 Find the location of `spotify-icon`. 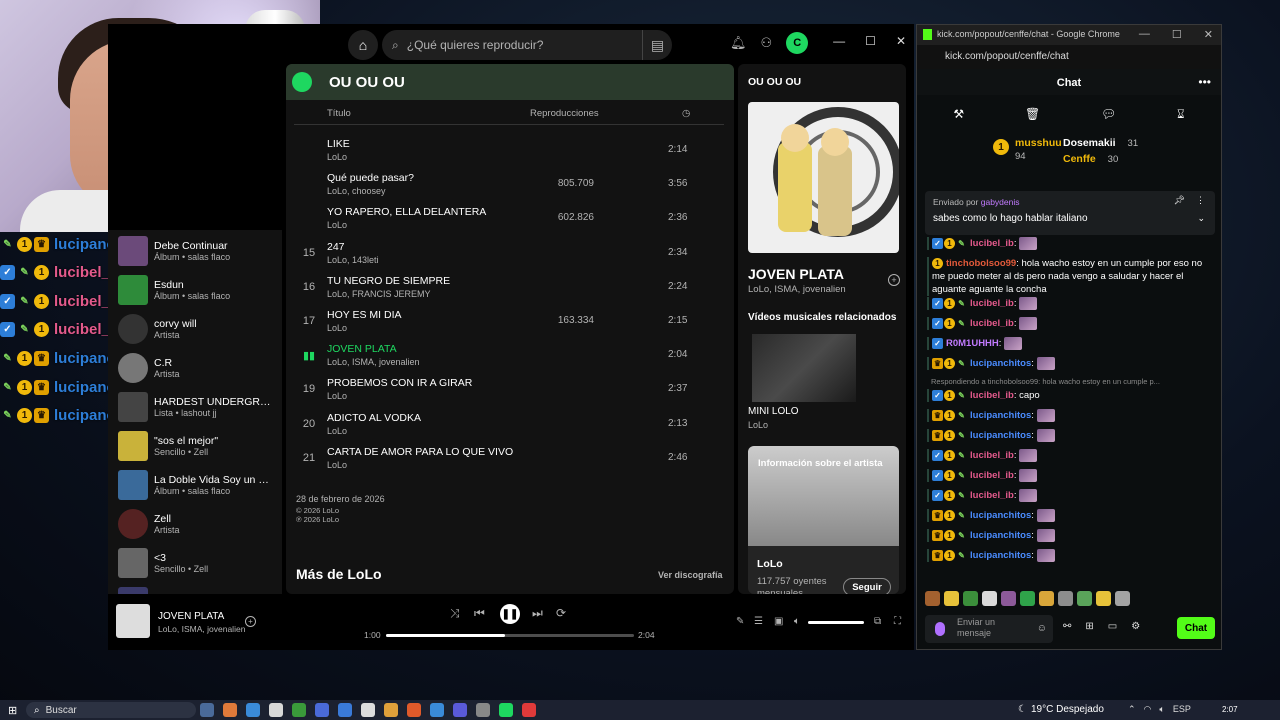

spotify-icon is located at coordinates (506, 710).